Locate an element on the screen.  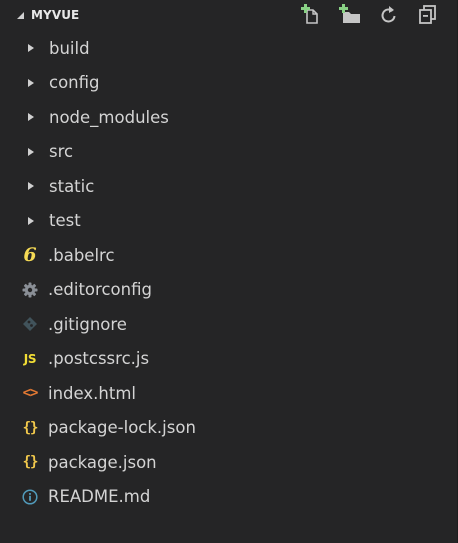
tree-folder-build: build is located at coordinates (228, 48).